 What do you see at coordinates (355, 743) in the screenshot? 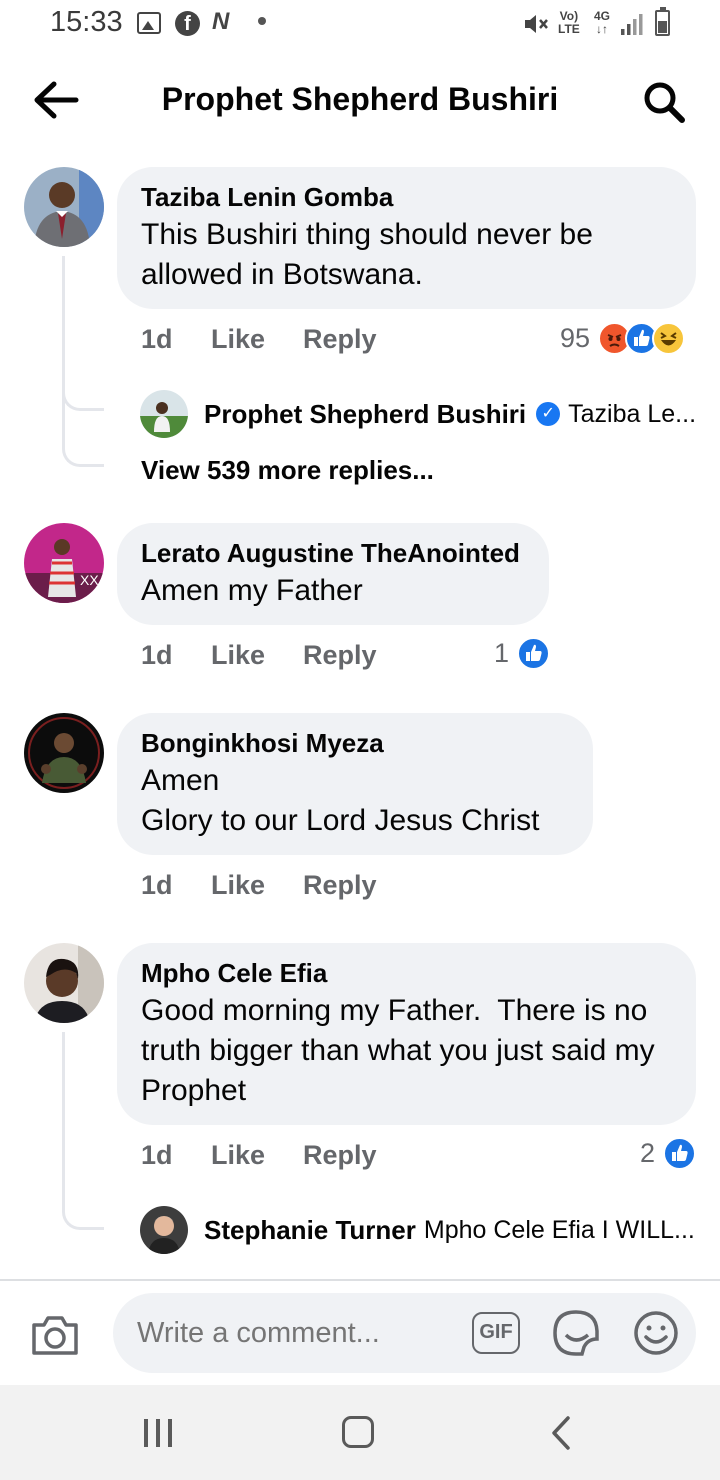
I see `comment-author: Bonginkhosi Myeza` at bounding box center [355, 743].